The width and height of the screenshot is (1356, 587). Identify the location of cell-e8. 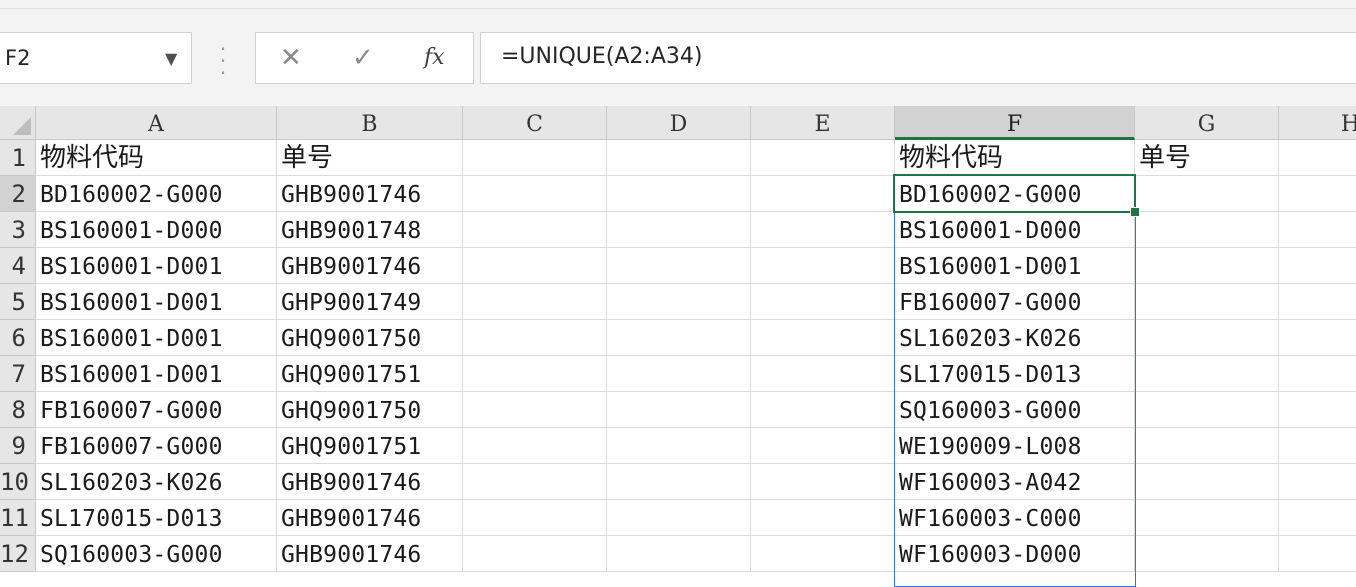
(823, 410).